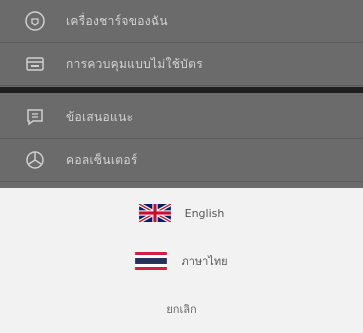 The width and height of the screenshot is (363, 333). Describe the element at coordinates (35, 64) in the screenshot. I see `card-icon` at that location.